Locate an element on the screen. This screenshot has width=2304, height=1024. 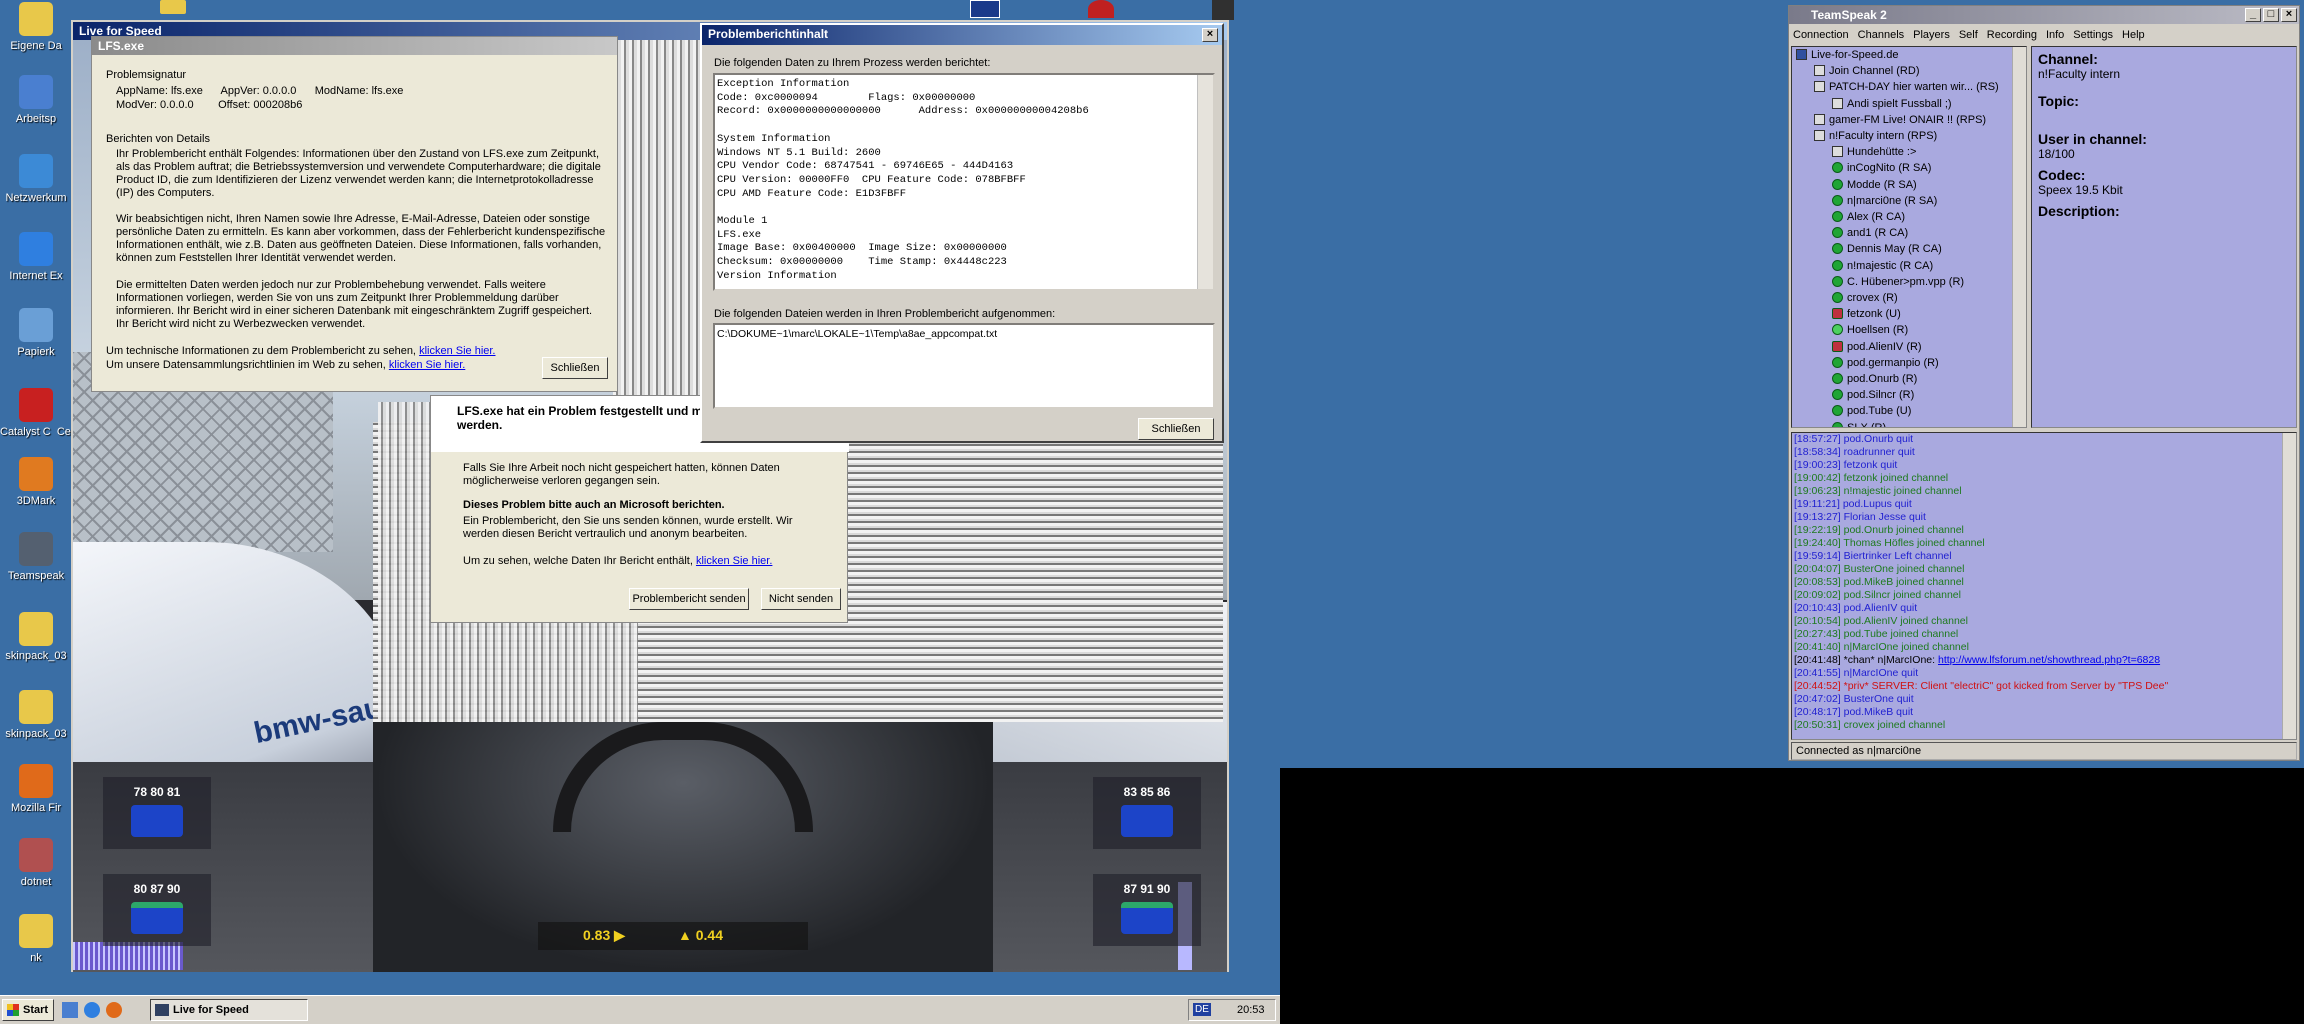
channel-icon is located at coordinates (1819, 135).